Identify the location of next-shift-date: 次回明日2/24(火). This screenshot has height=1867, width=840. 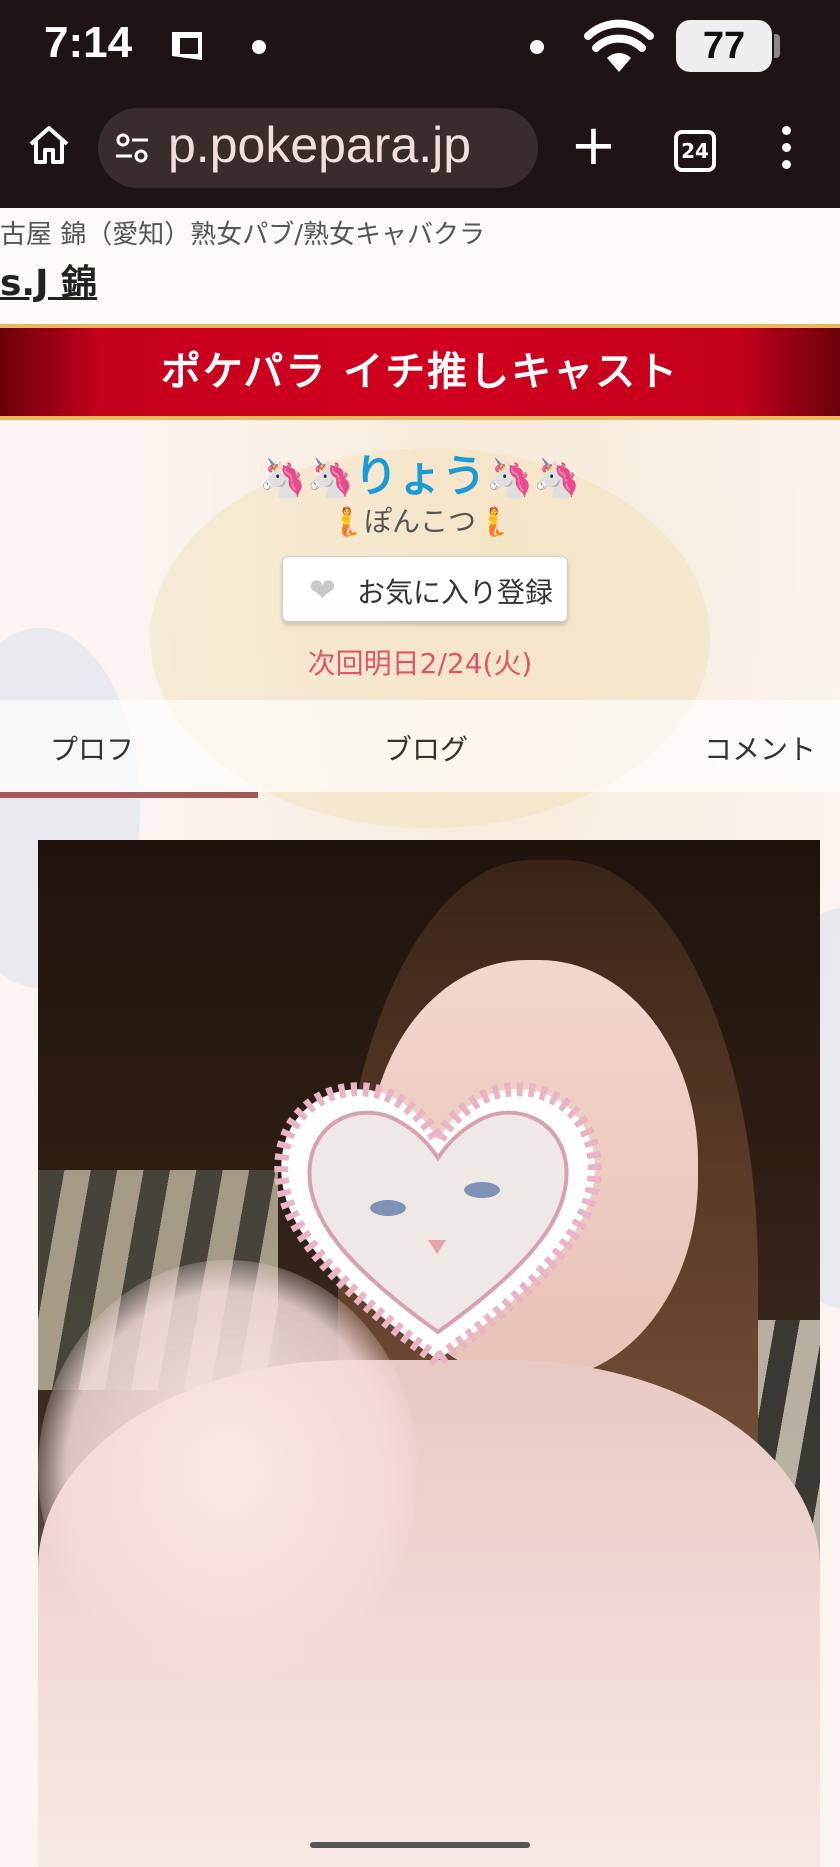
(420, 663).